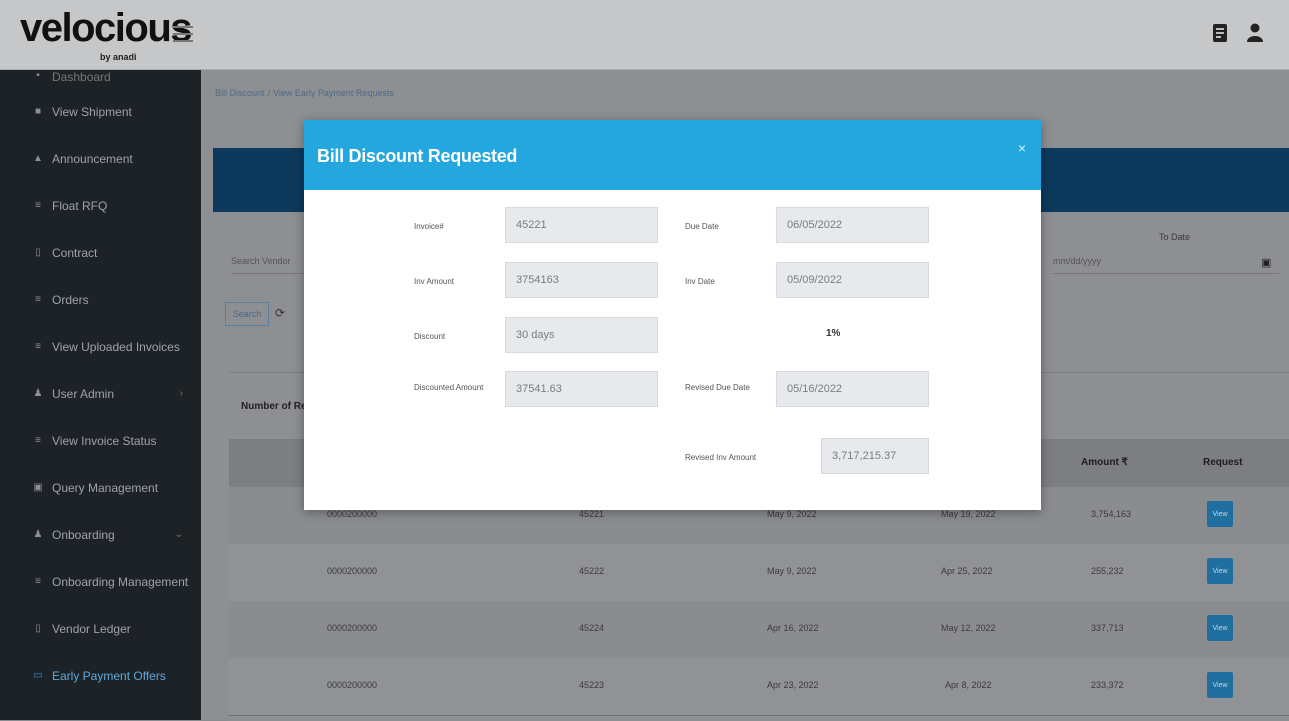  Describe the element at coordinates (333, 93) in the screenshot. I see `breadcrumb-current: View Early Payment Requests` at that location.